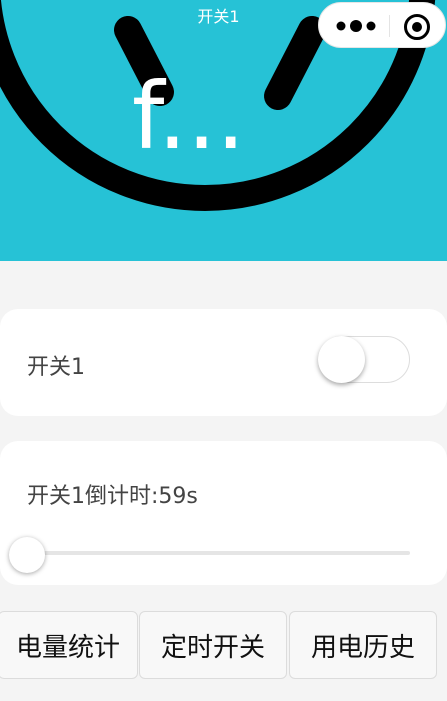  What do you see at coordinates (56, 367) in the screenshot?
I see `switch-label: 开关1` at bounding box center [56, 367].